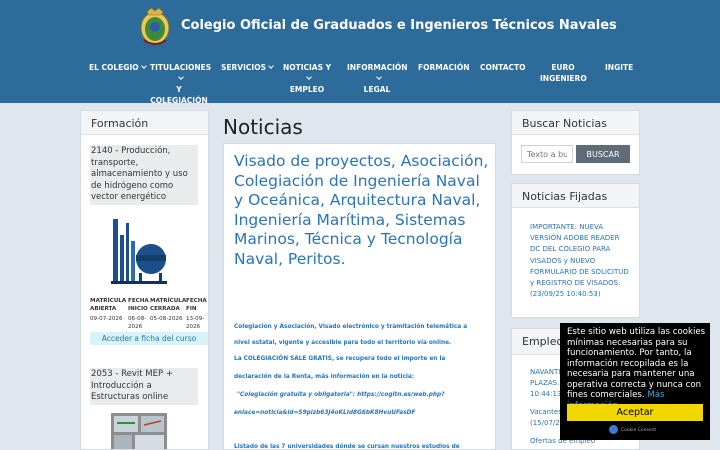 The width and height of the screenshot is (720, 450). Describe the element at coordinates (165, 309) in the screenshot. I see `course-date-head-text: CERRADA` at that location.